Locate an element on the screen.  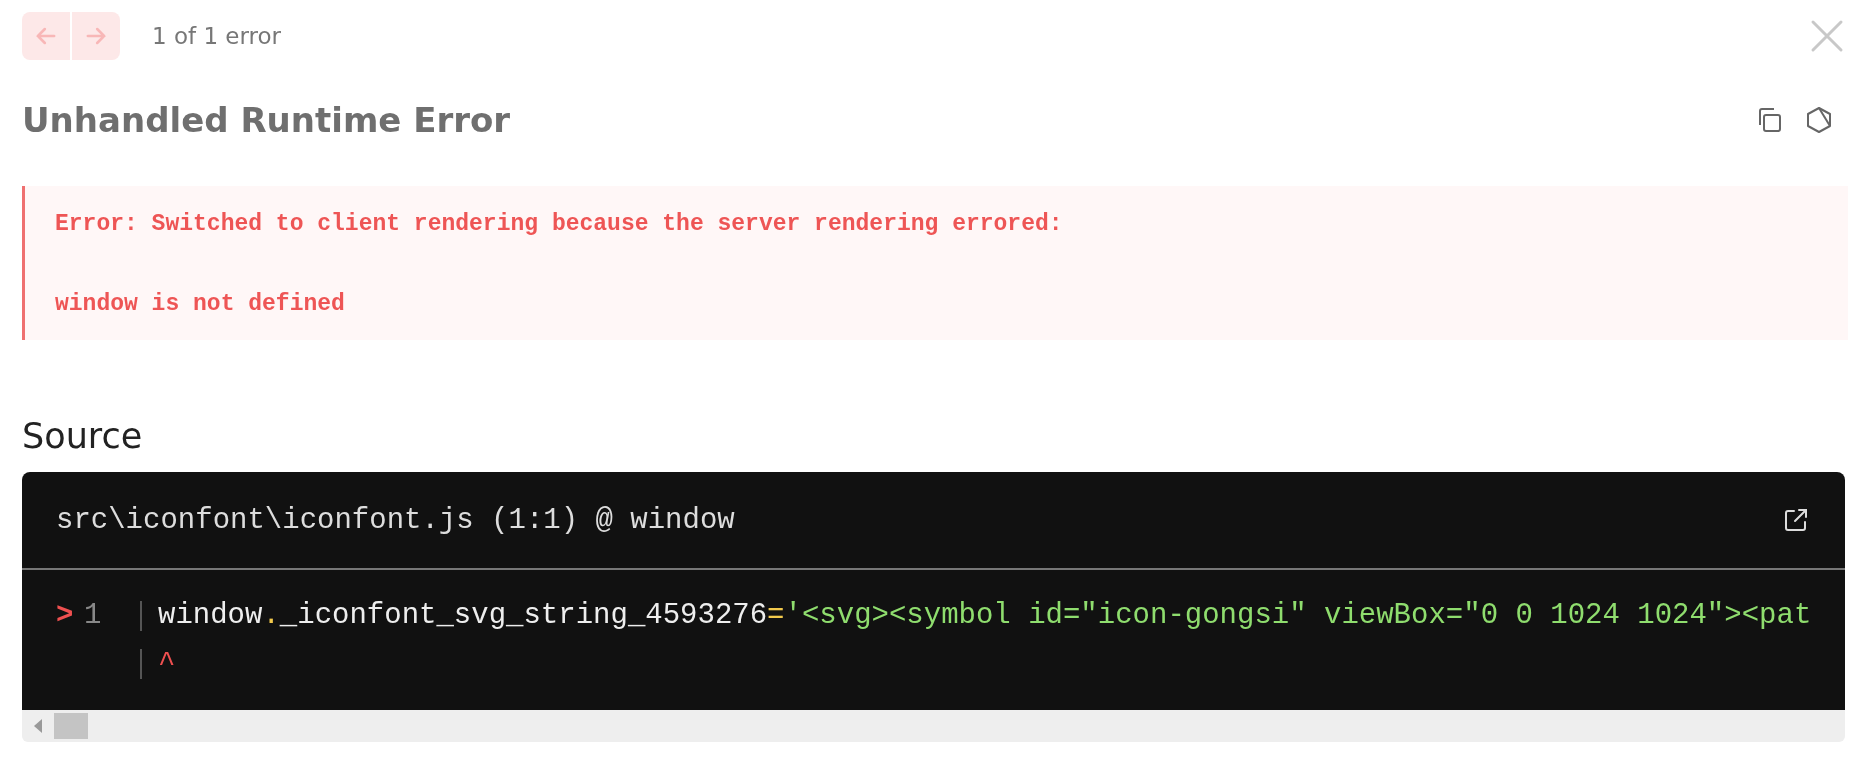
error-message: Error: Switched to client rendering because the server rendering errored: is located at coordinates (559, 224).